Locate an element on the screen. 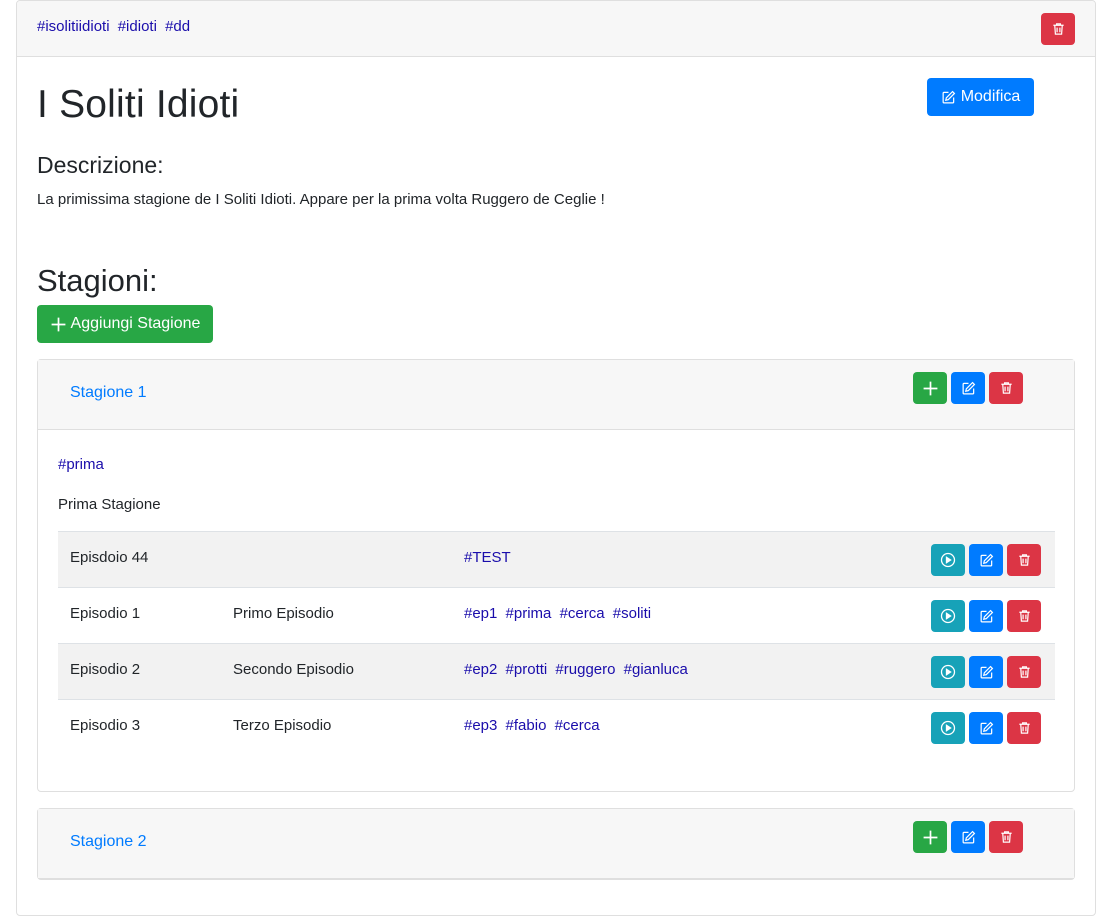 This screenshot has width=1110, height=917. series-tags: #isolitiidioti #idioti #dd is located at coordinates (113, 26).